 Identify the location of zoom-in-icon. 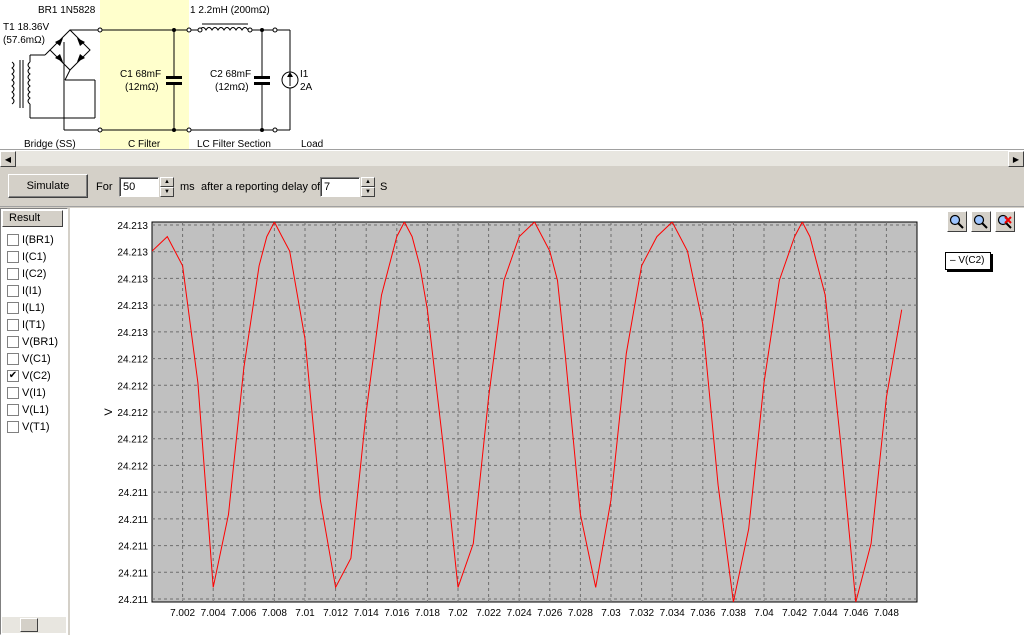
(956, 221).